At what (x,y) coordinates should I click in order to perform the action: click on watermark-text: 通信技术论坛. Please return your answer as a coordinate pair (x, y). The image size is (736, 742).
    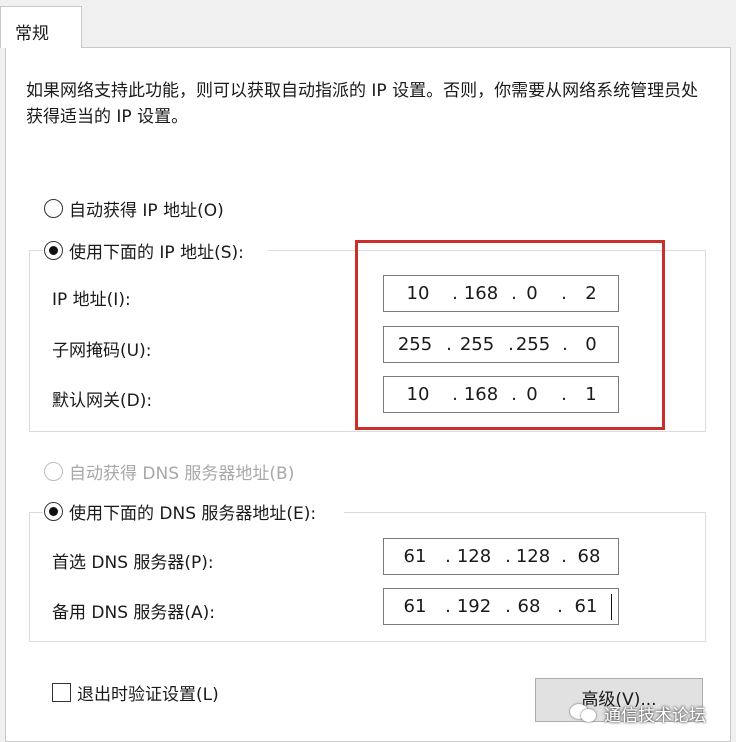
    Looking at the image, I should click on (655, 715).